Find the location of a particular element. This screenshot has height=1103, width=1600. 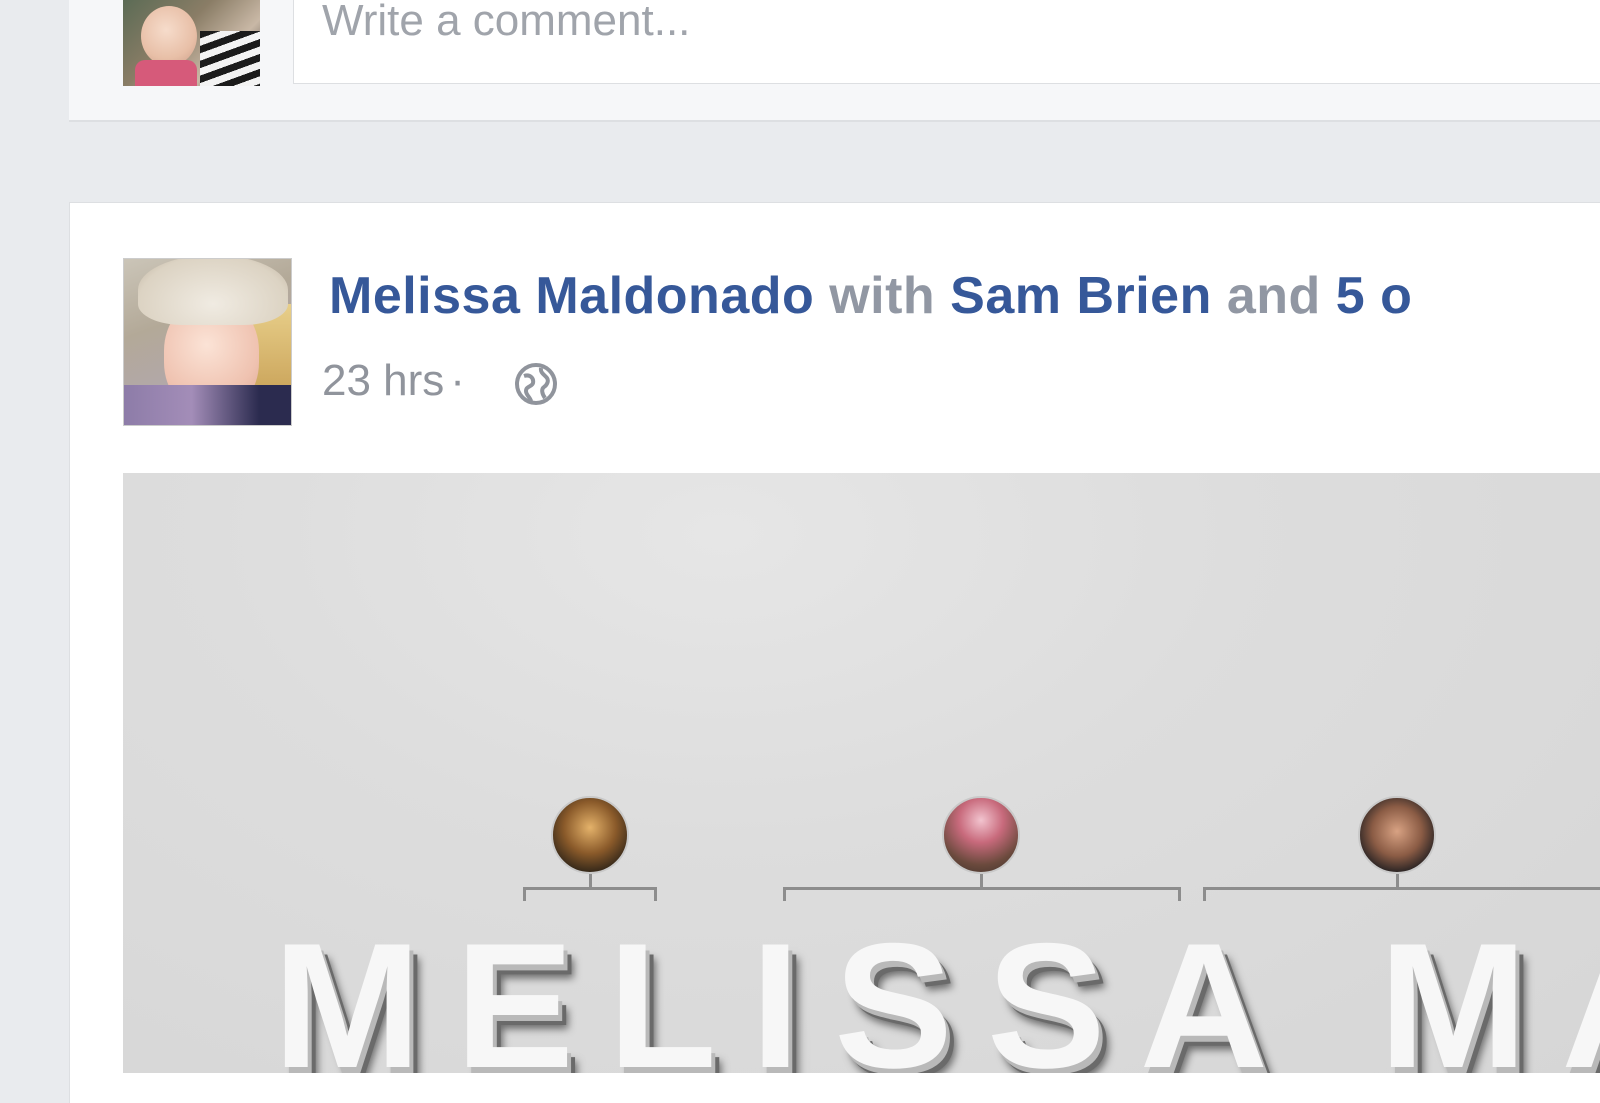

comment-input is located at coordinates (822, 25).